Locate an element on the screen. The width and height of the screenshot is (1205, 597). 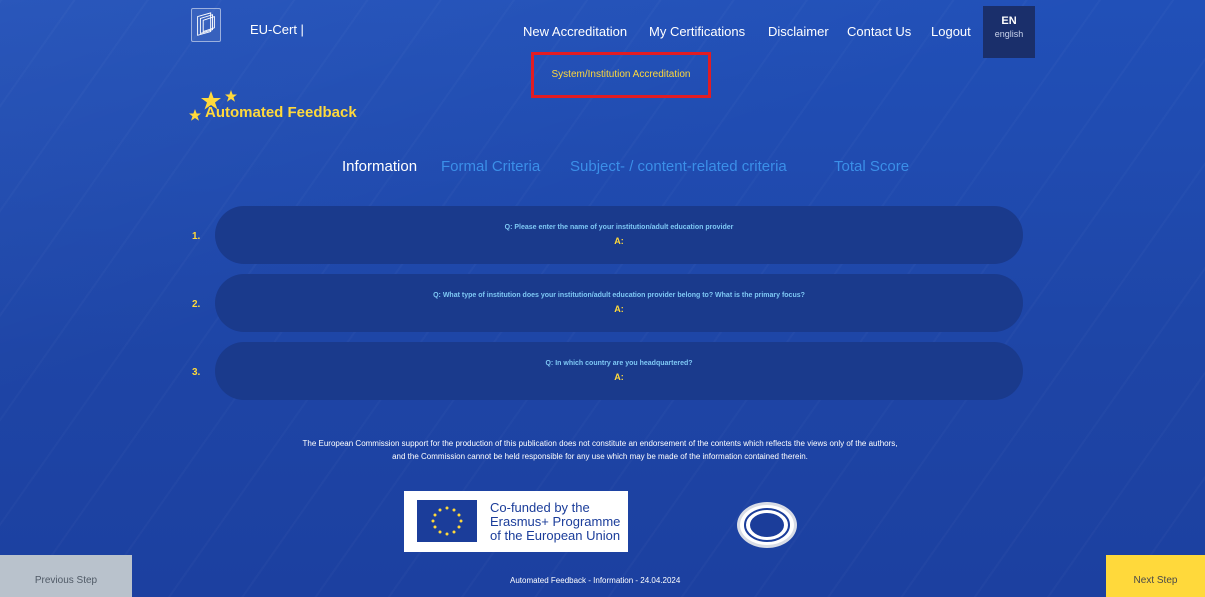
tab-subject-content-criteria: Subject- / content-related criteria is located at coordinates (678, 166).